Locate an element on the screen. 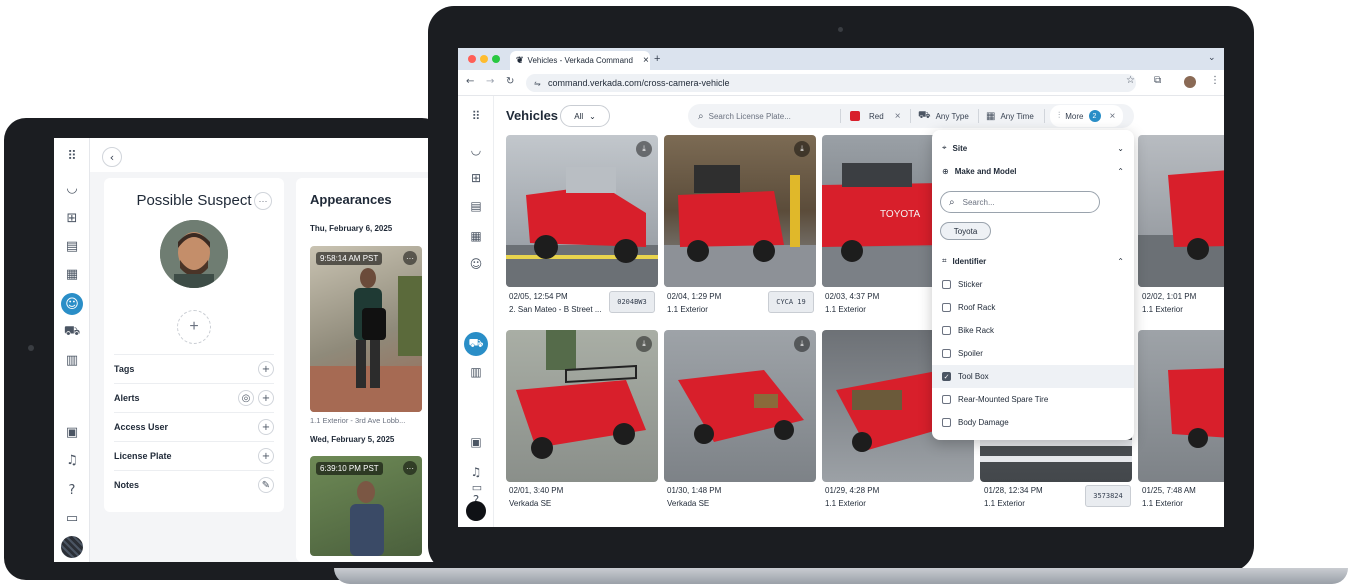 The height and width of the screenshot is (584, 1356). license-plate-crop: 0204BW3 is located at coordinates (632, 302).